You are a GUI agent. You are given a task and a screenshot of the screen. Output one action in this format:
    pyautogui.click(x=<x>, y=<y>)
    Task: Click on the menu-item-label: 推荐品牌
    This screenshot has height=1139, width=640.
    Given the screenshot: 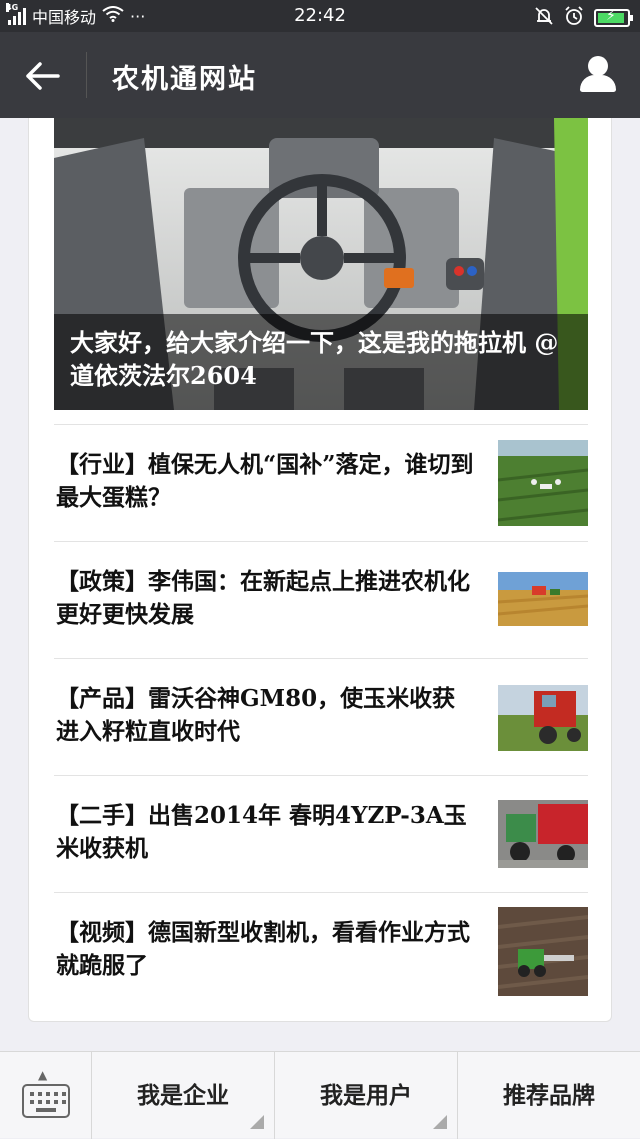 What is the action you would take?
    pyautogui.click(x=549, y=1095)
    